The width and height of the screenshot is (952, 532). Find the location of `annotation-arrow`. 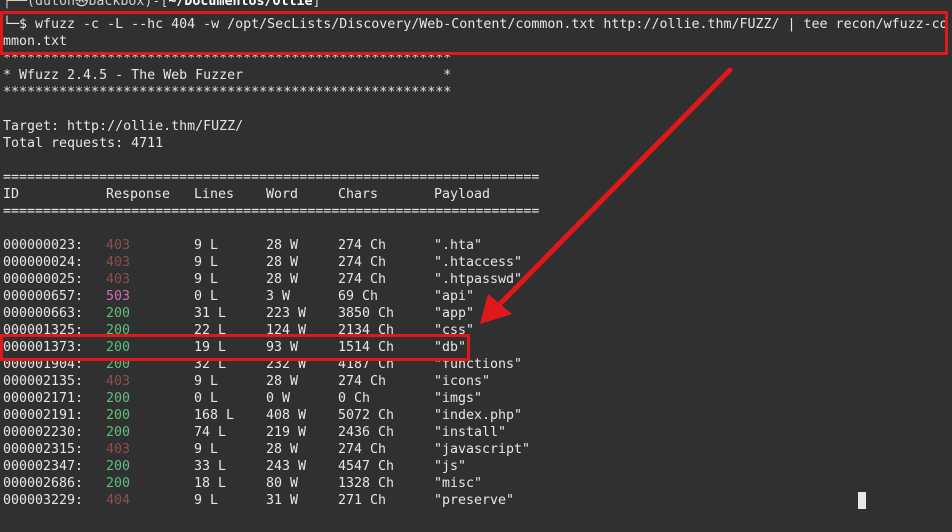

annotation-arrow is located at coordinates (606, 195).